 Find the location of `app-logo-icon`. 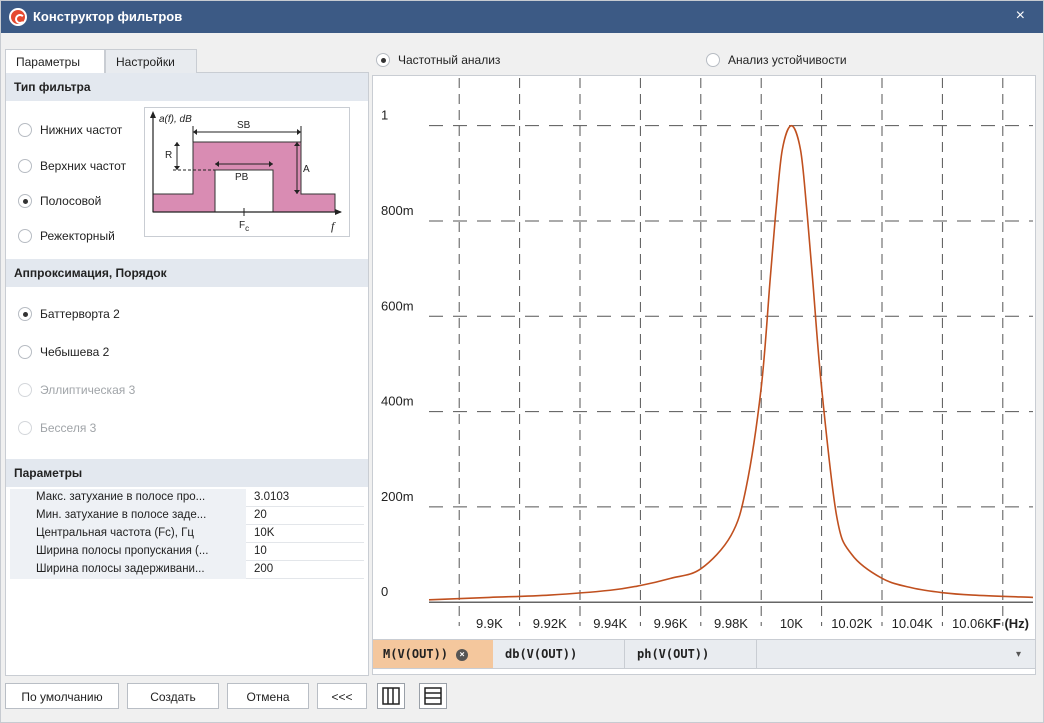

app-logo-icon is located at coordinates (18, 17).